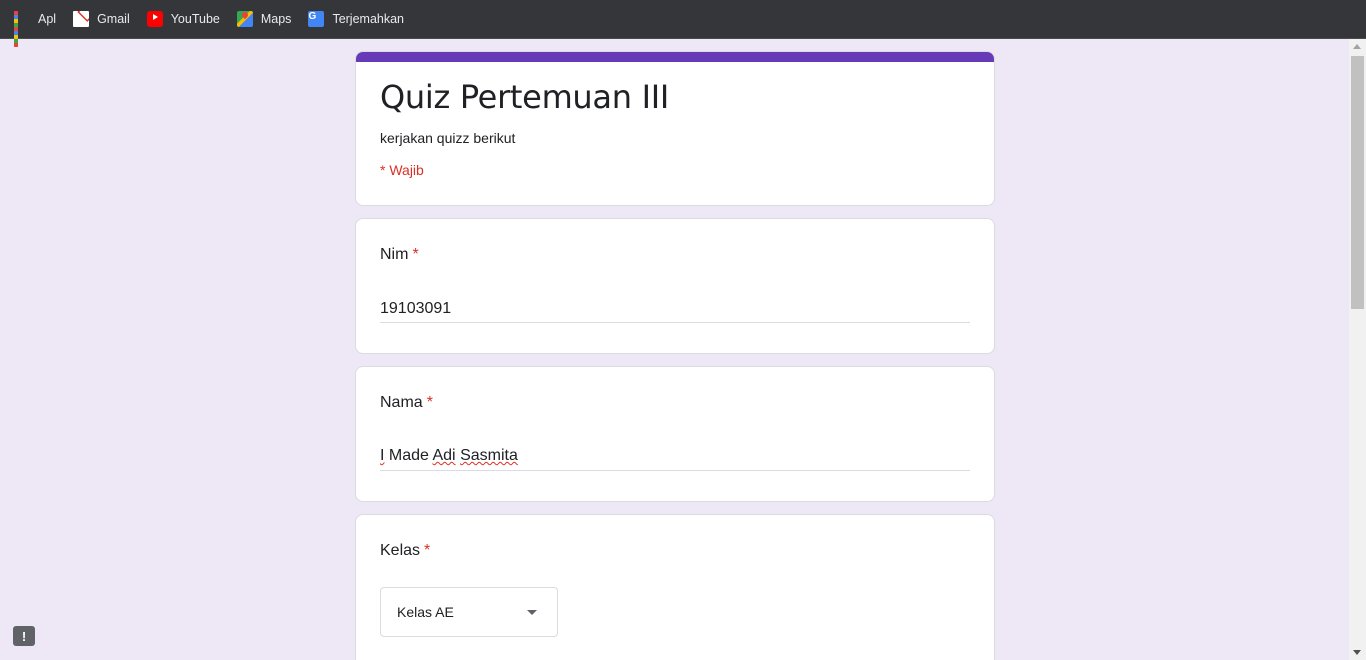 Image resolution: width=1366 pixels, height=660 pixels. What do you see at coordinates (276, 19) in the screenshot?
I see `bookmark-label: Maps` at bounding box center [276, 19].